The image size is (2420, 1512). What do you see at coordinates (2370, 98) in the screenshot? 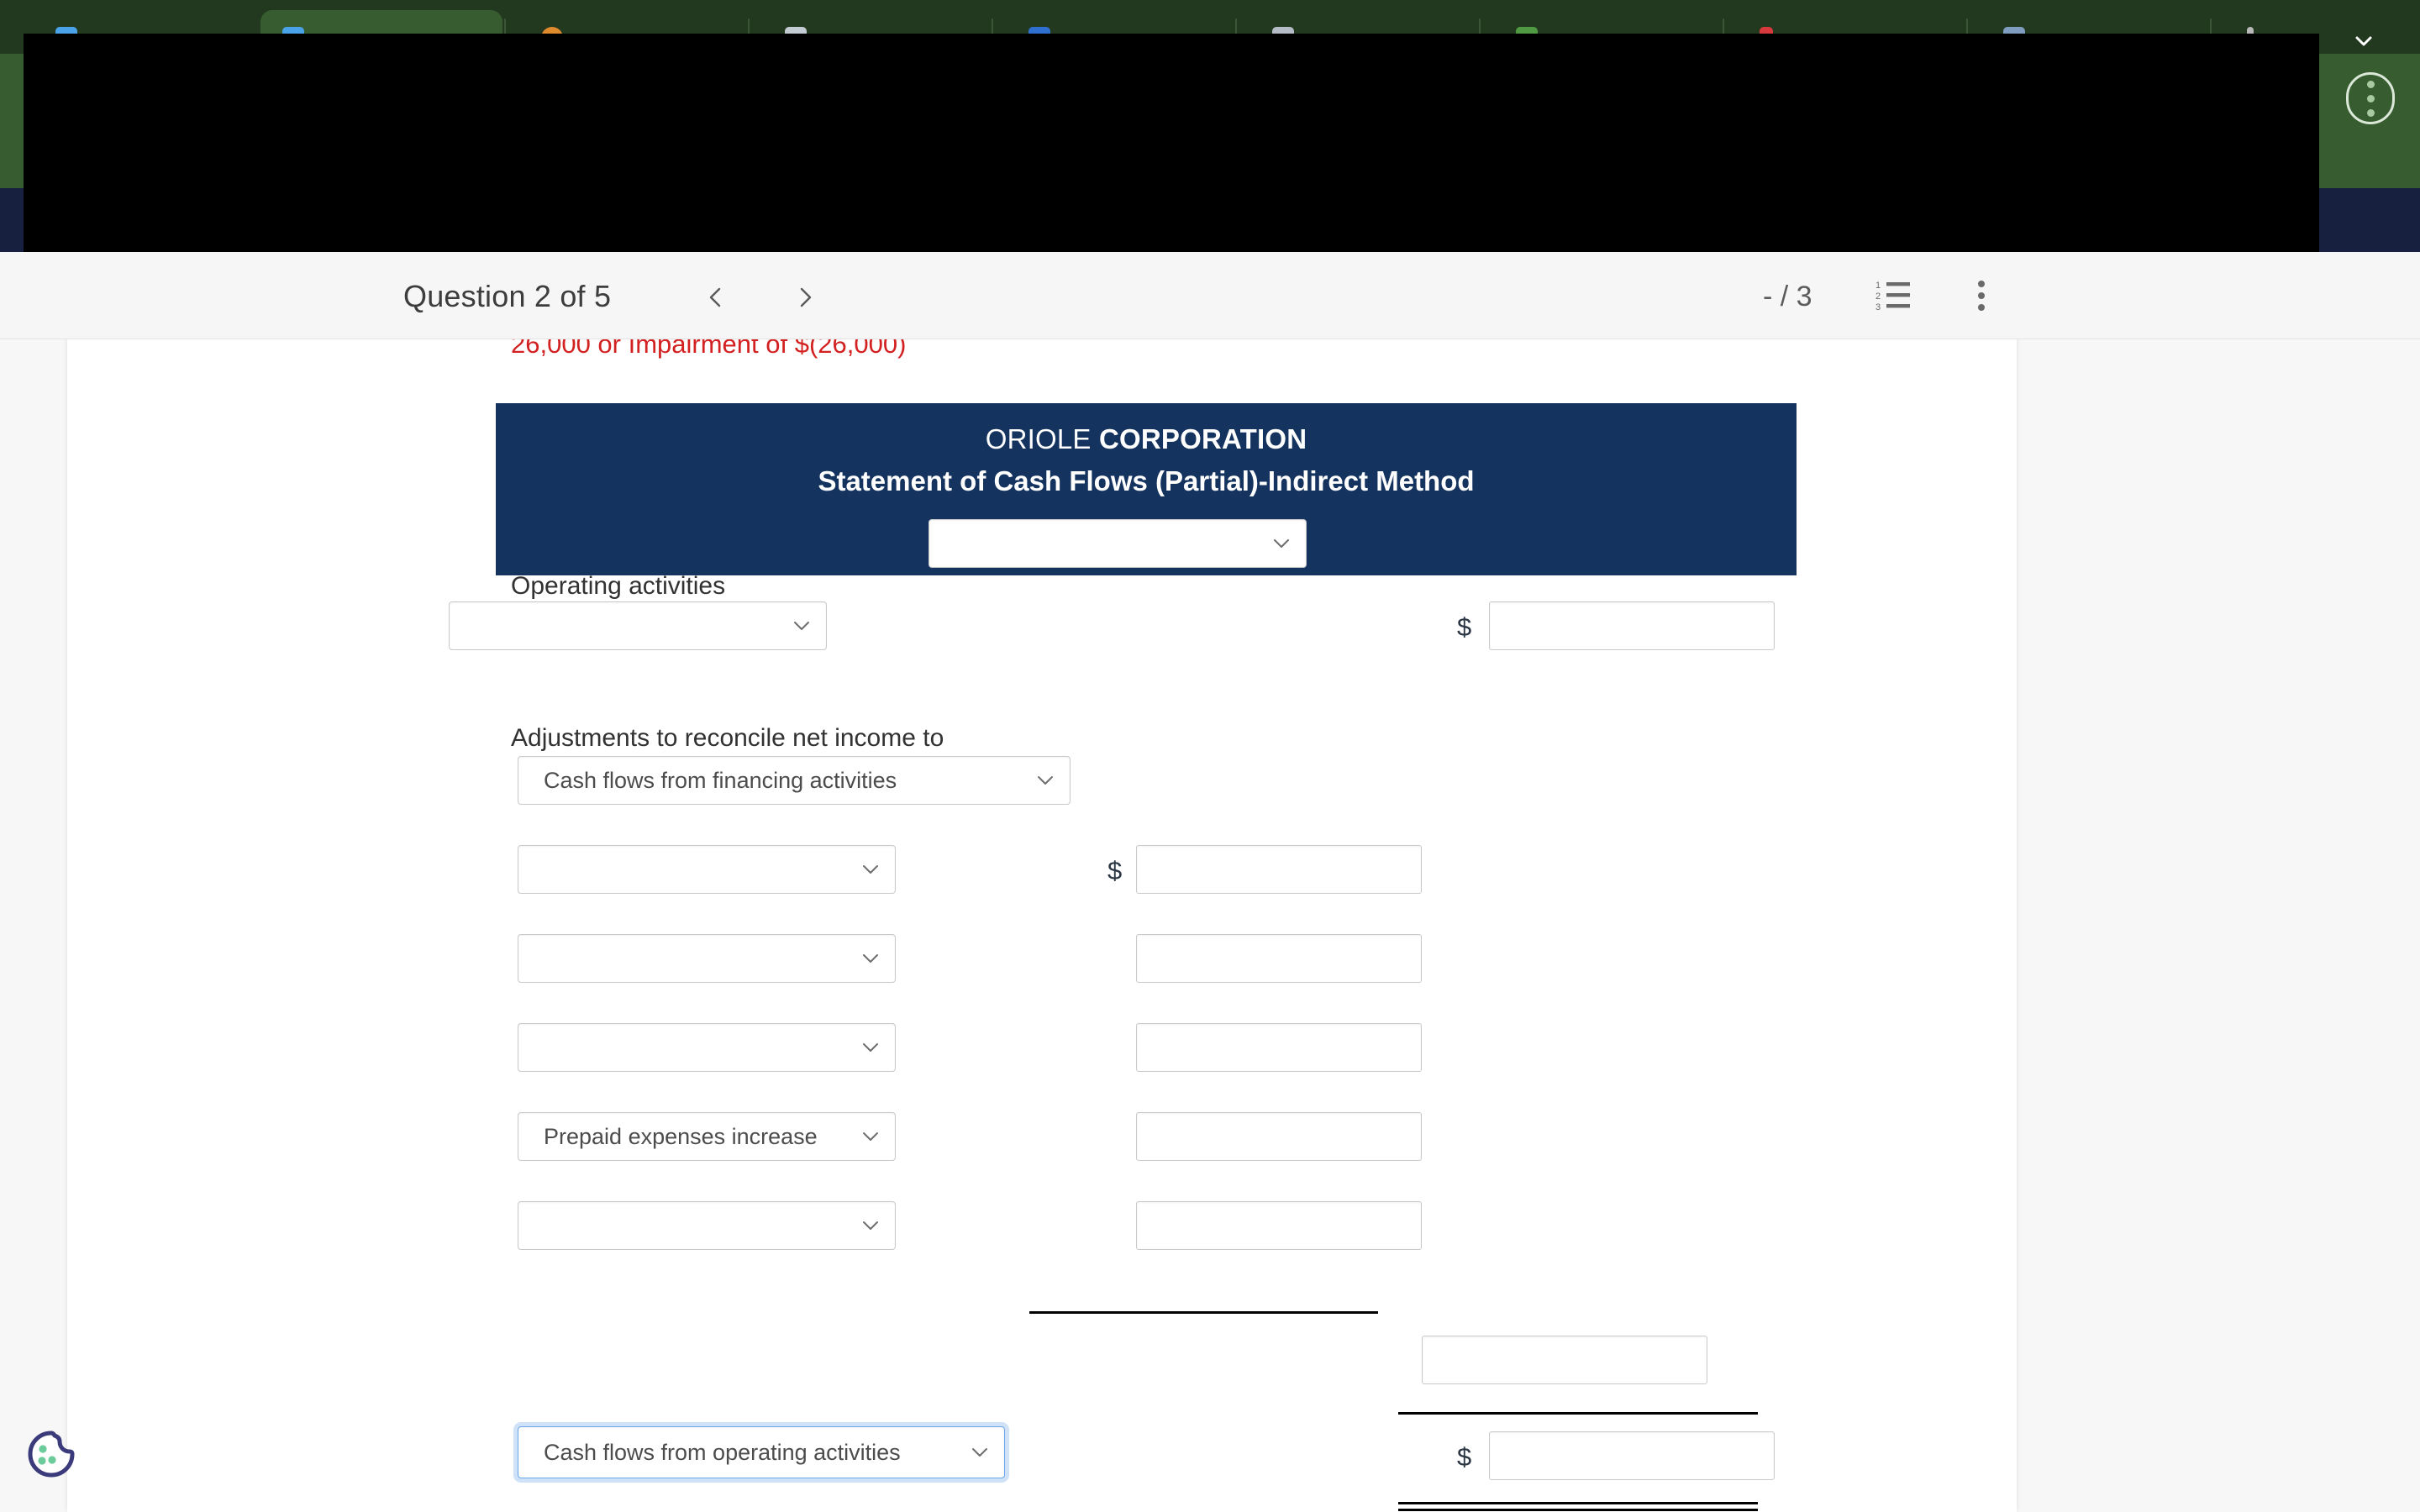
I see `kebab-menu-icon` at bounding box center [2370, 98].